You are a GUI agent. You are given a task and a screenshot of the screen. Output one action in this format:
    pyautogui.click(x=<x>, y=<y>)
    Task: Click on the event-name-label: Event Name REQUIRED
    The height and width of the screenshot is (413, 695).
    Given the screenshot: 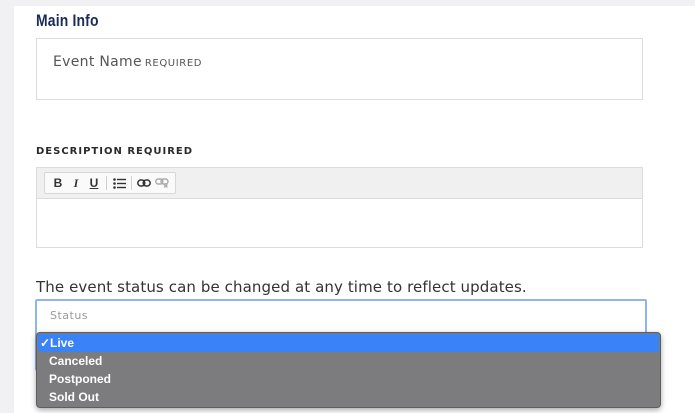 What is the action you would take?
    pyautogui.click(x=127, y=62)
    